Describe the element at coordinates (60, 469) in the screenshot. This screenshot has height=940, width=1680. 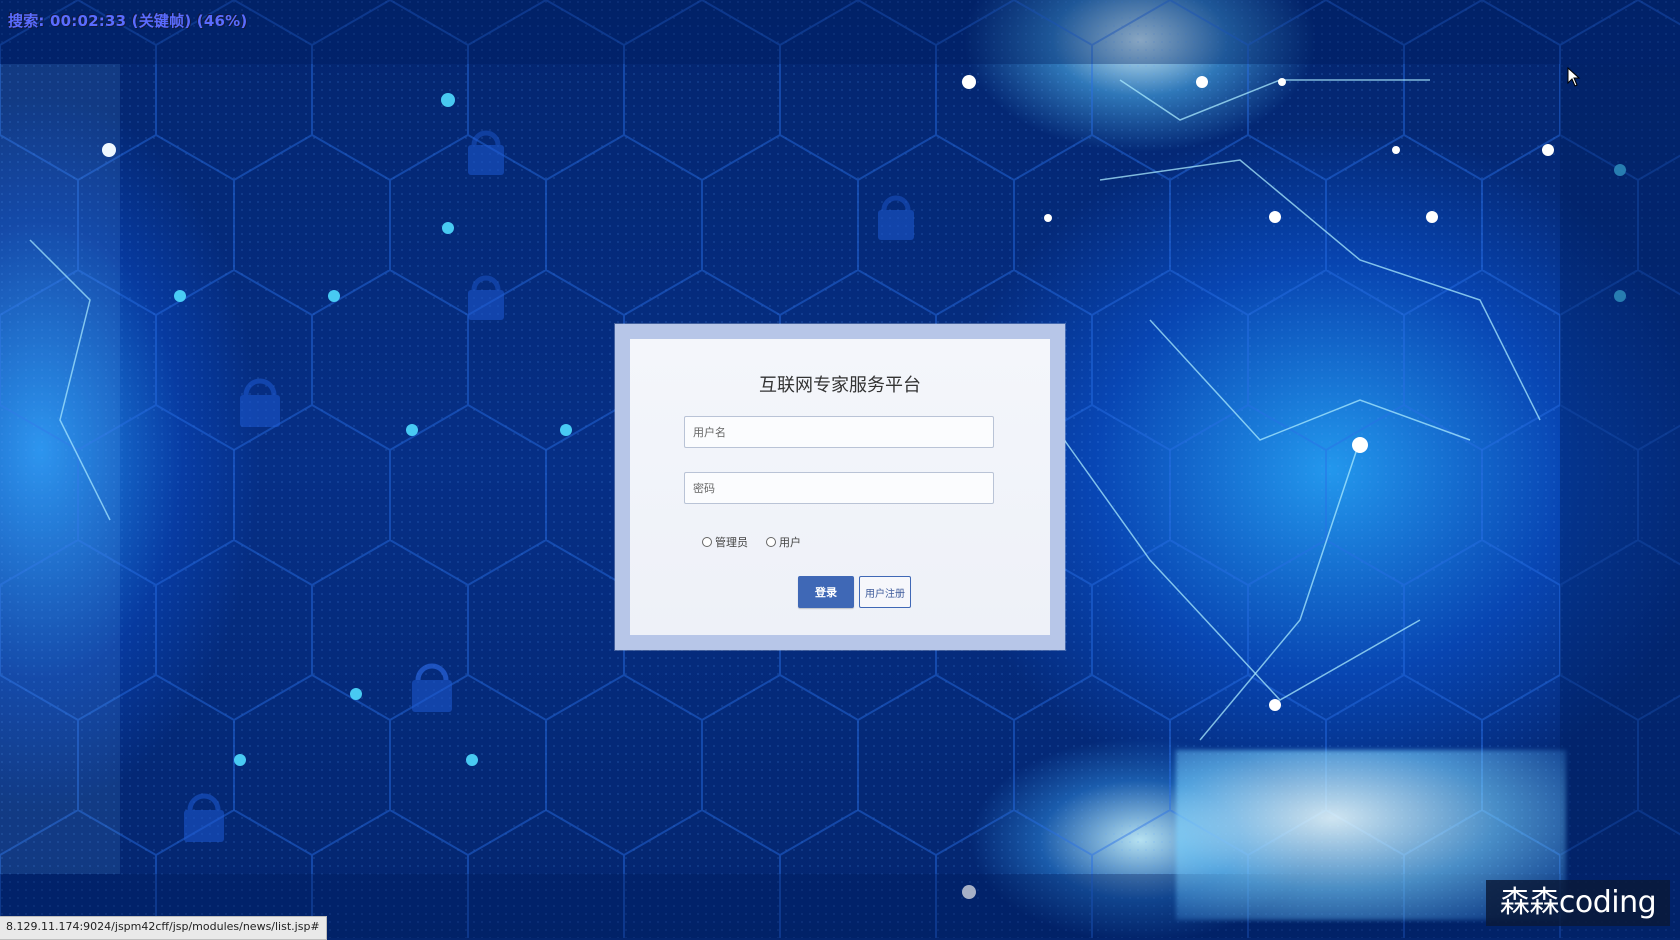
I see `left-band` at that location.